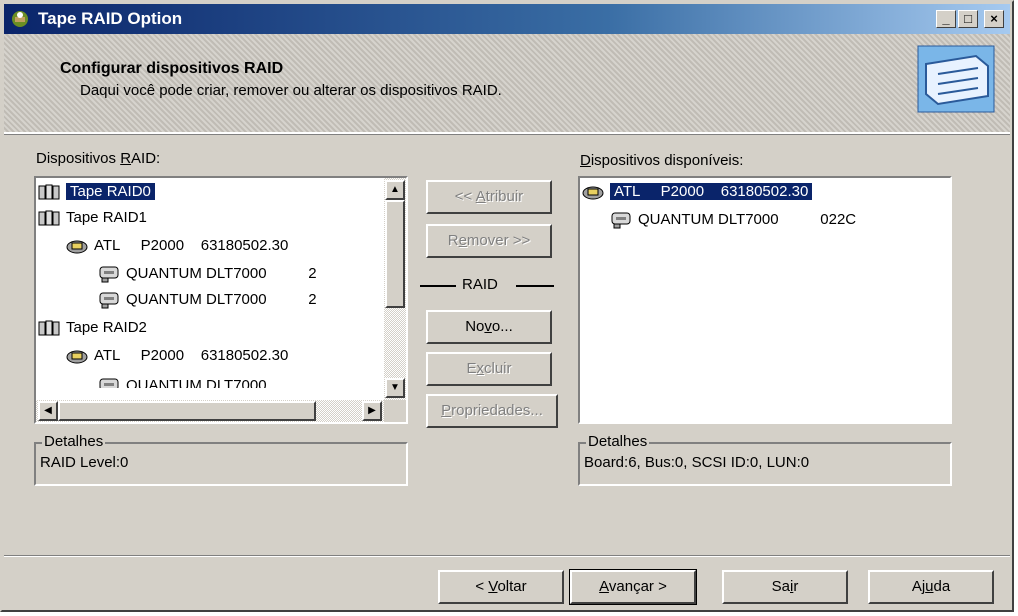 The image size is (1018, 616). I want to click on window-title: Tape RAID Option, so click(110, 18).